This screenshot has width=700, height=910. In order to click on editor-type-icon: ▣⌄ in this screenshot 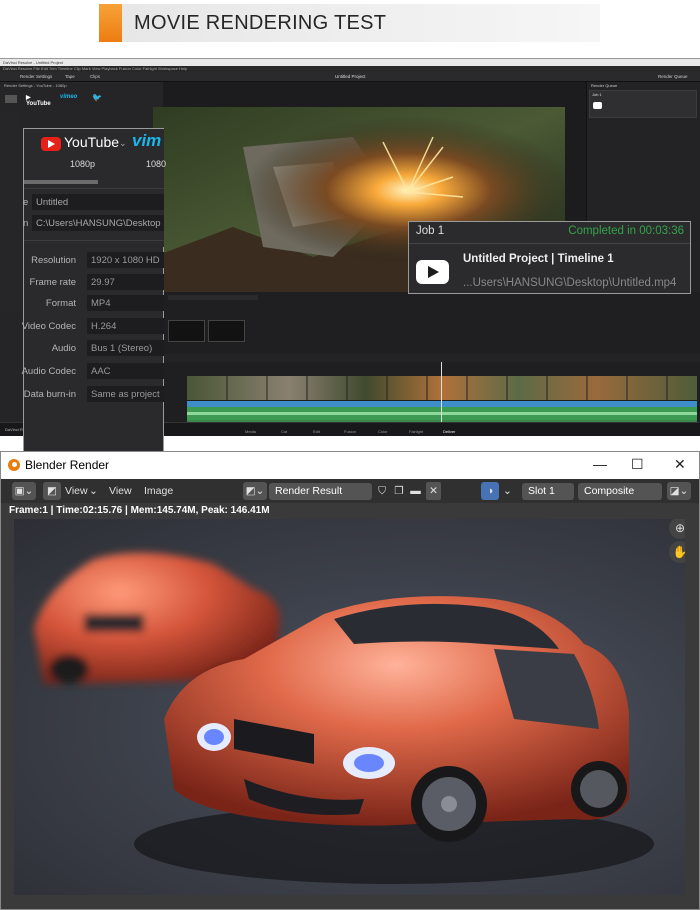, I will do `click(24, 491)`.